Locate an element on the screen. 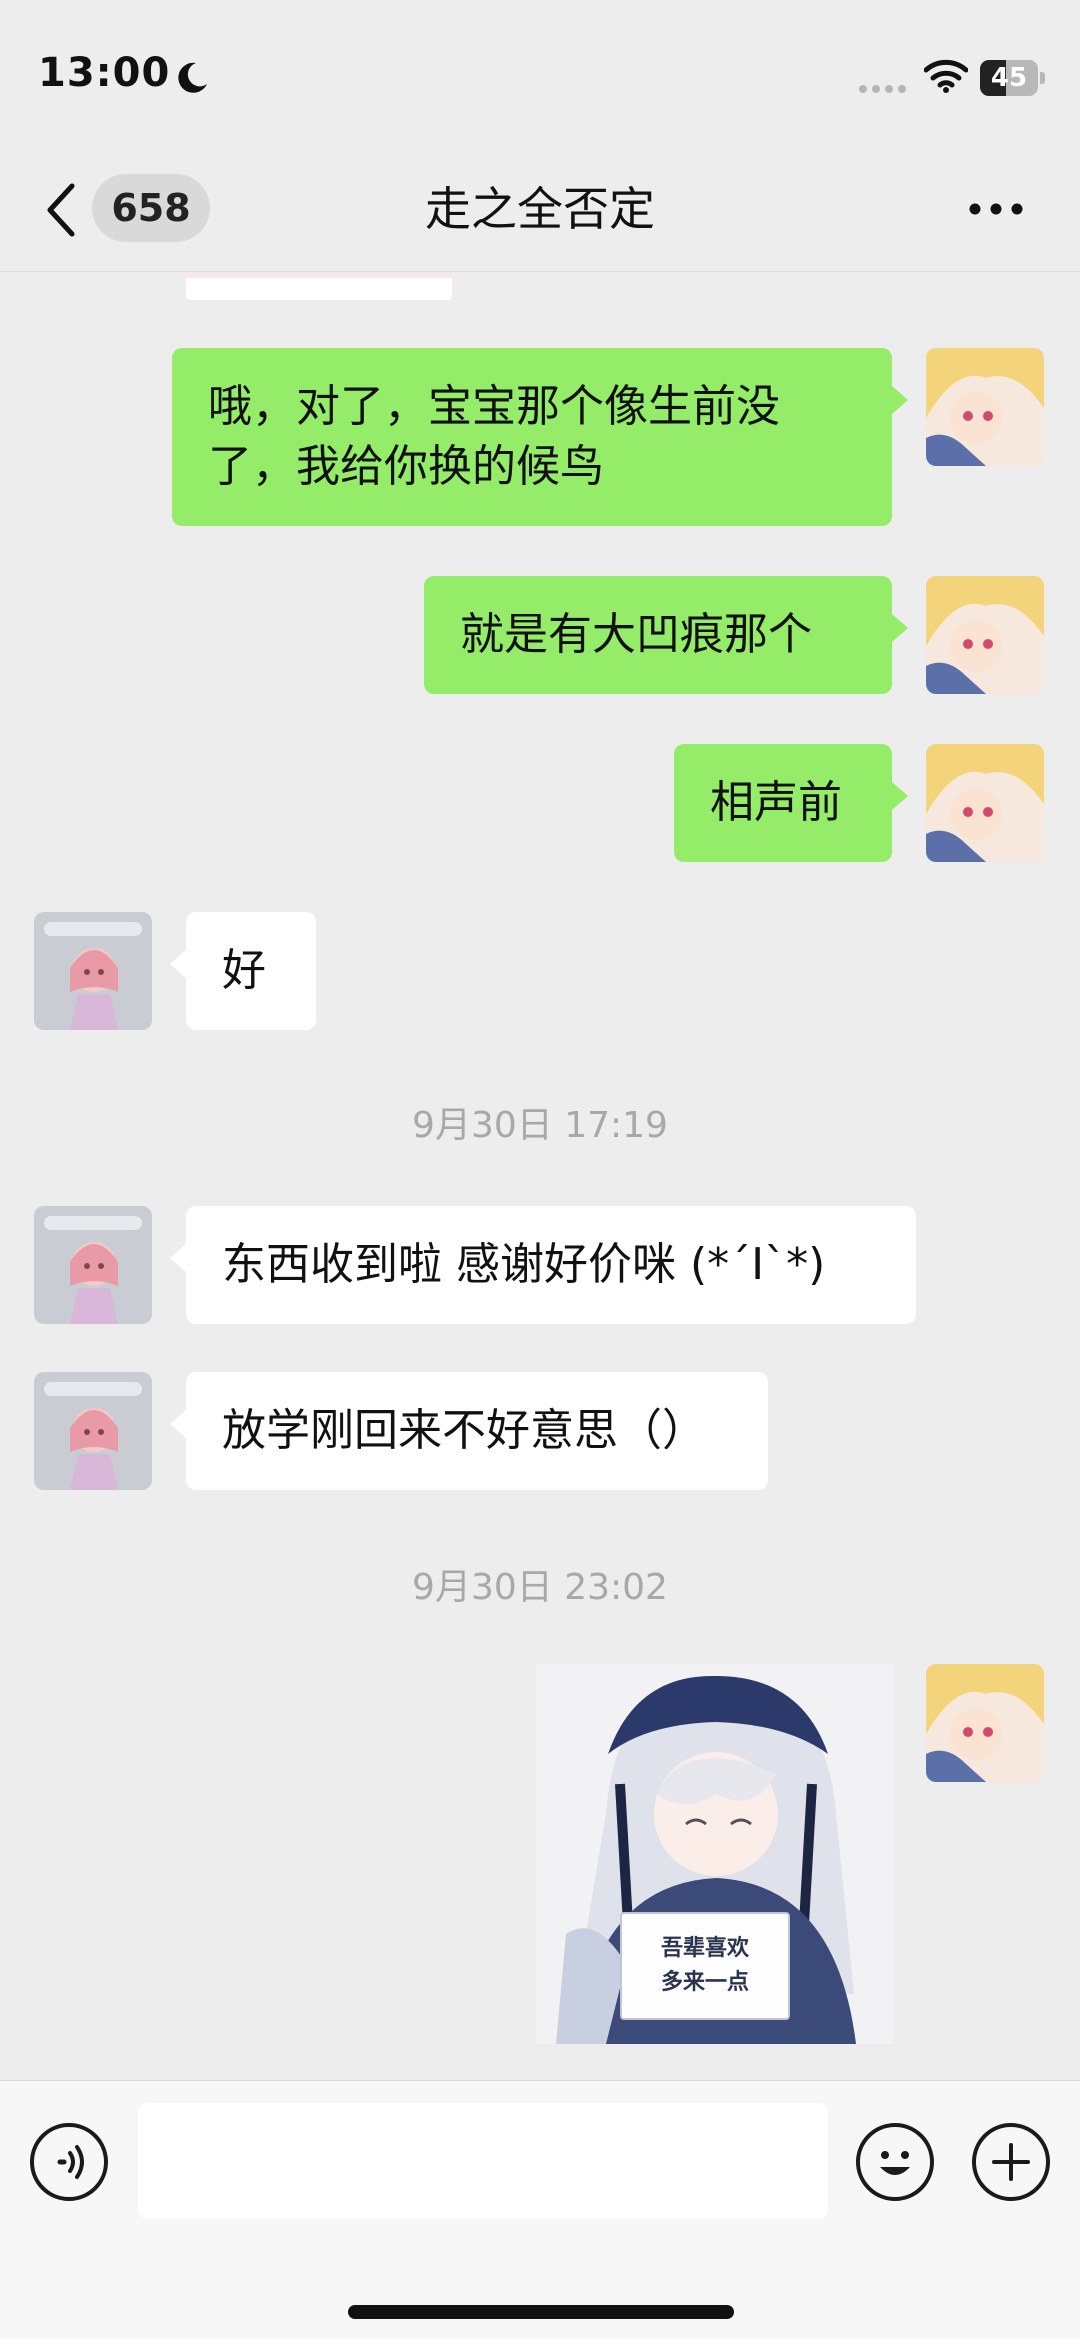 Image resolution: width=1080 pixels, height=2339 pixels. voice-button is located at coordinates (69, 2162).